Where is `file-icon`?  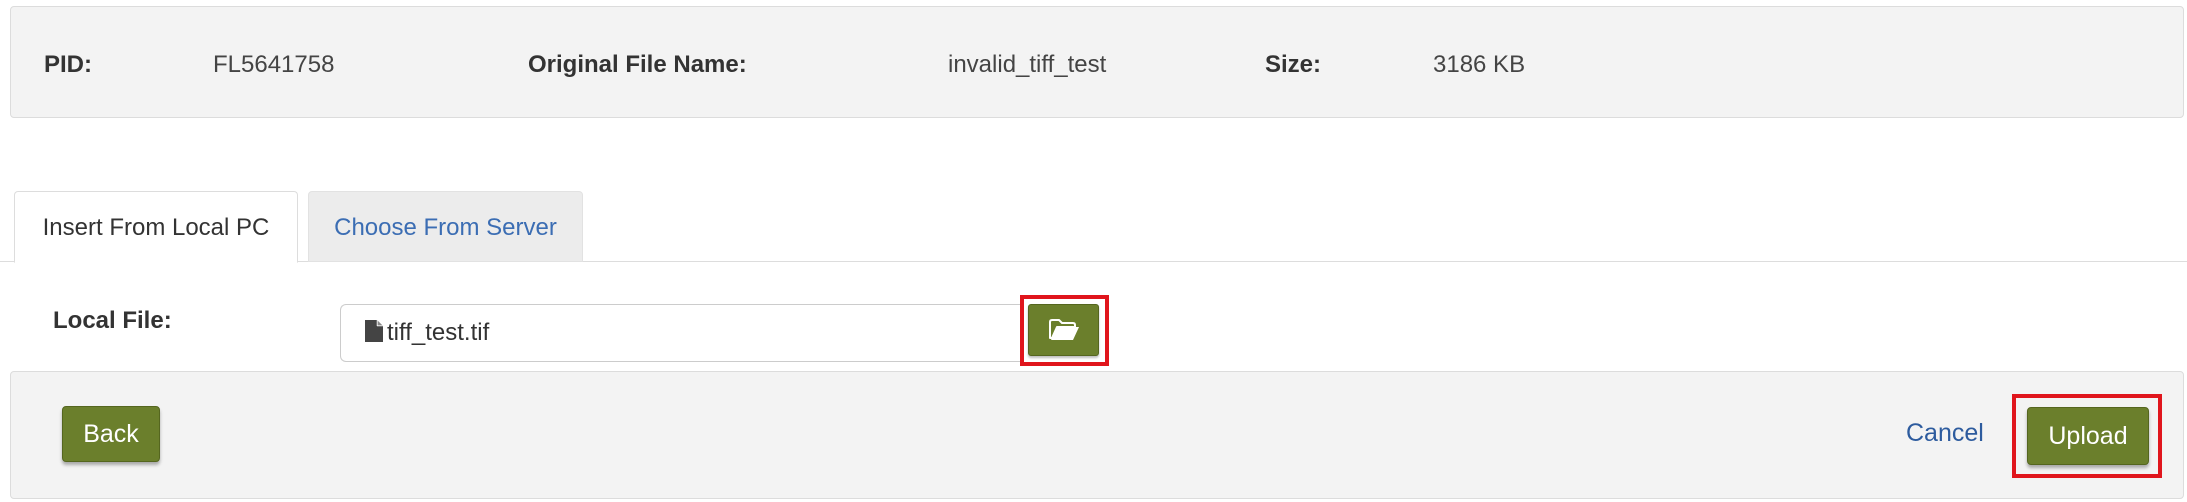 file-icon is located at coordinates (374, 331).